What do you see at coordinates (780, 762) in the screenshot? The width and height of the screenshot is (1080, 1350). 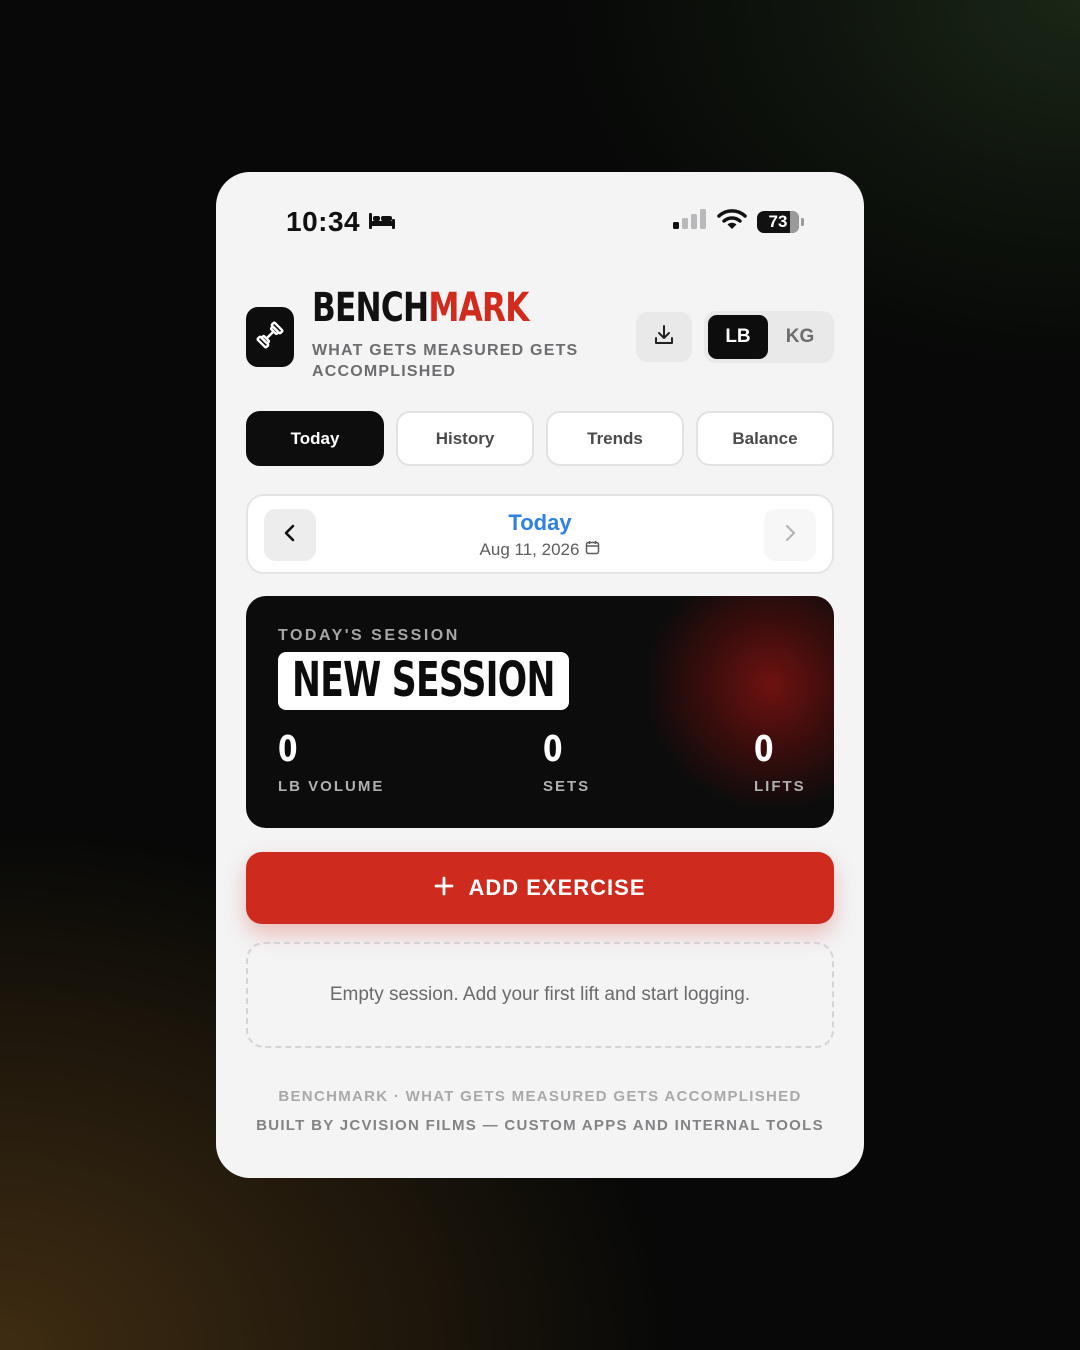 I see `stat-lifts: 0 LIFTS` at bounding box center [780, 762].